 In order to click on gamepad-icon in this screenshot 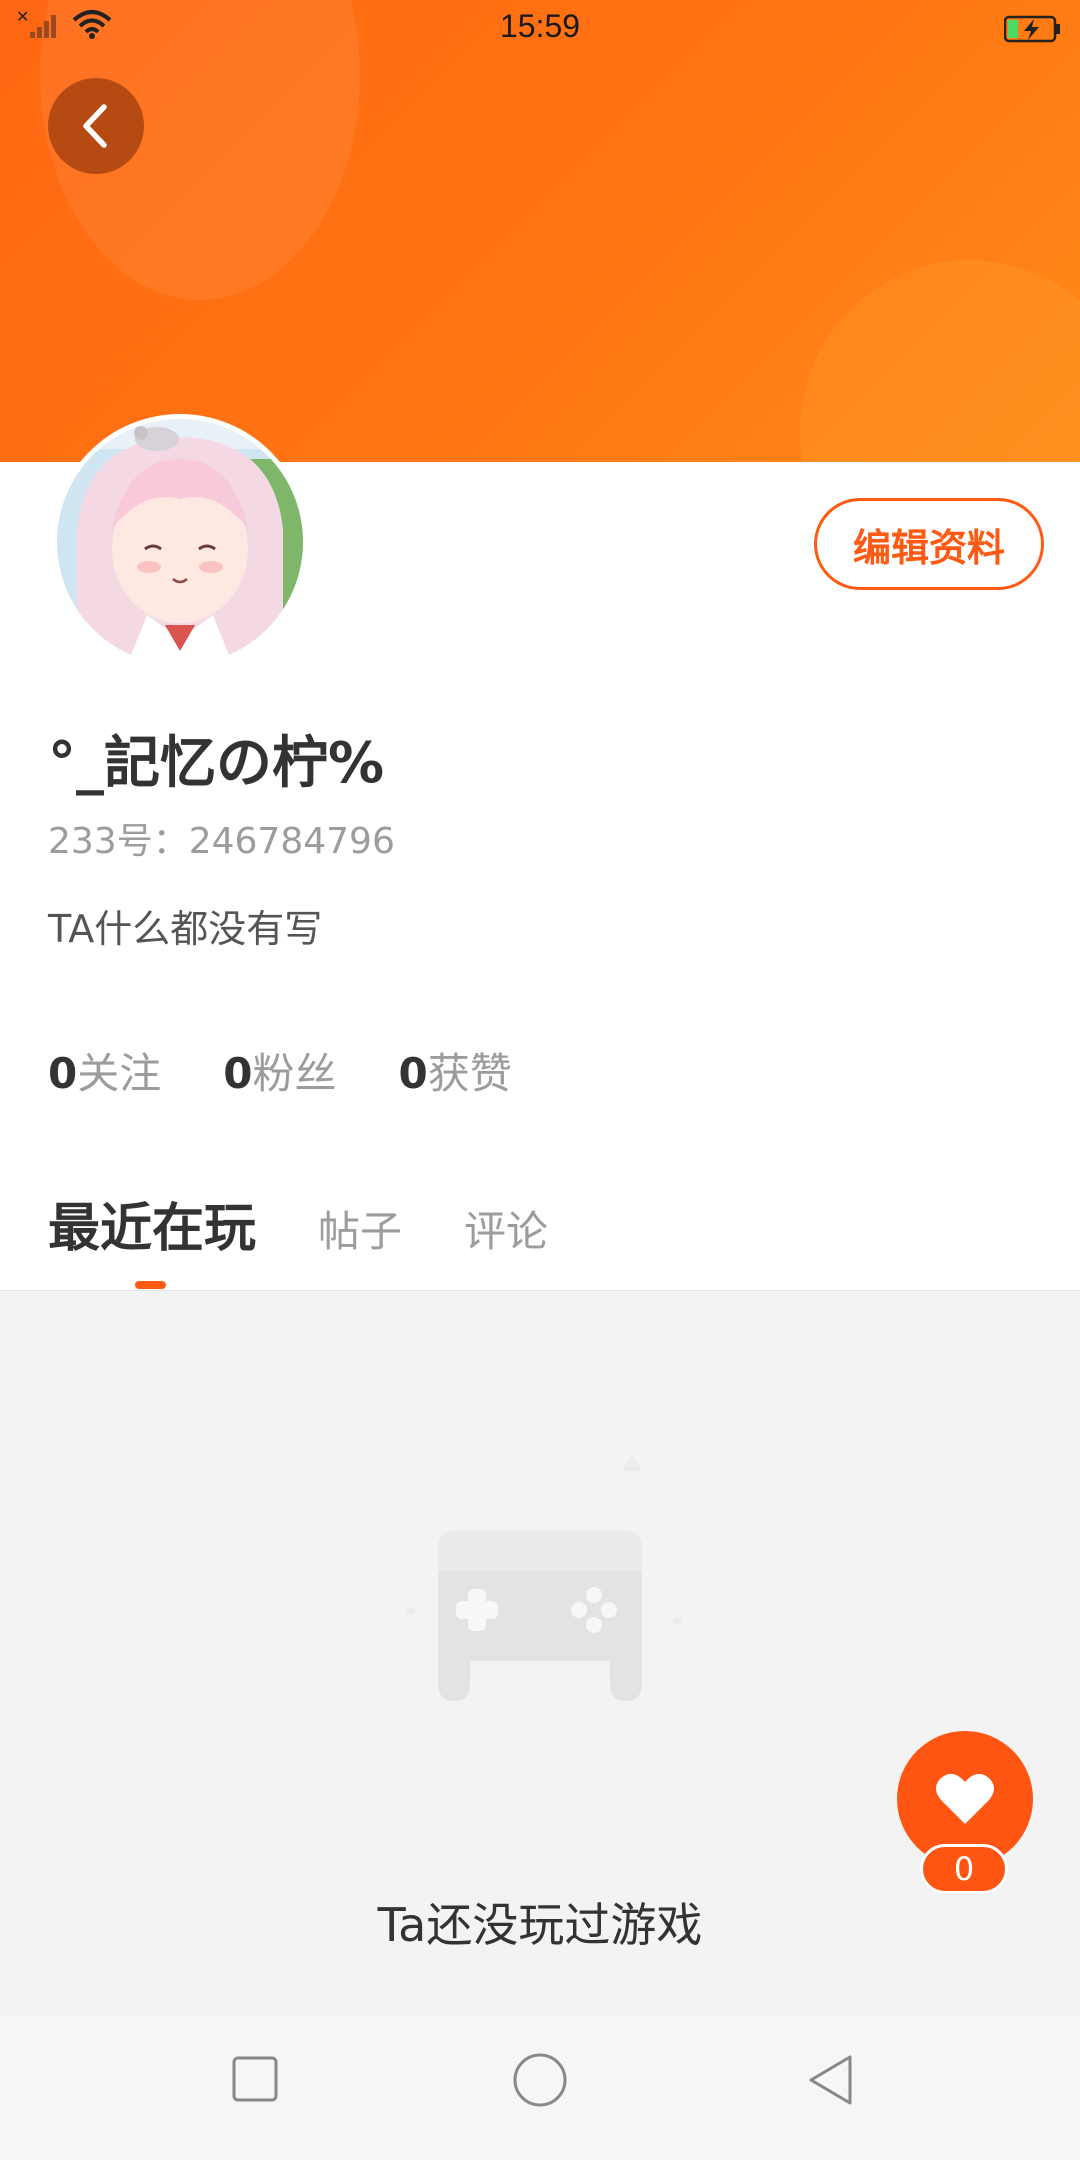, I will do `click(540, 1583)`.